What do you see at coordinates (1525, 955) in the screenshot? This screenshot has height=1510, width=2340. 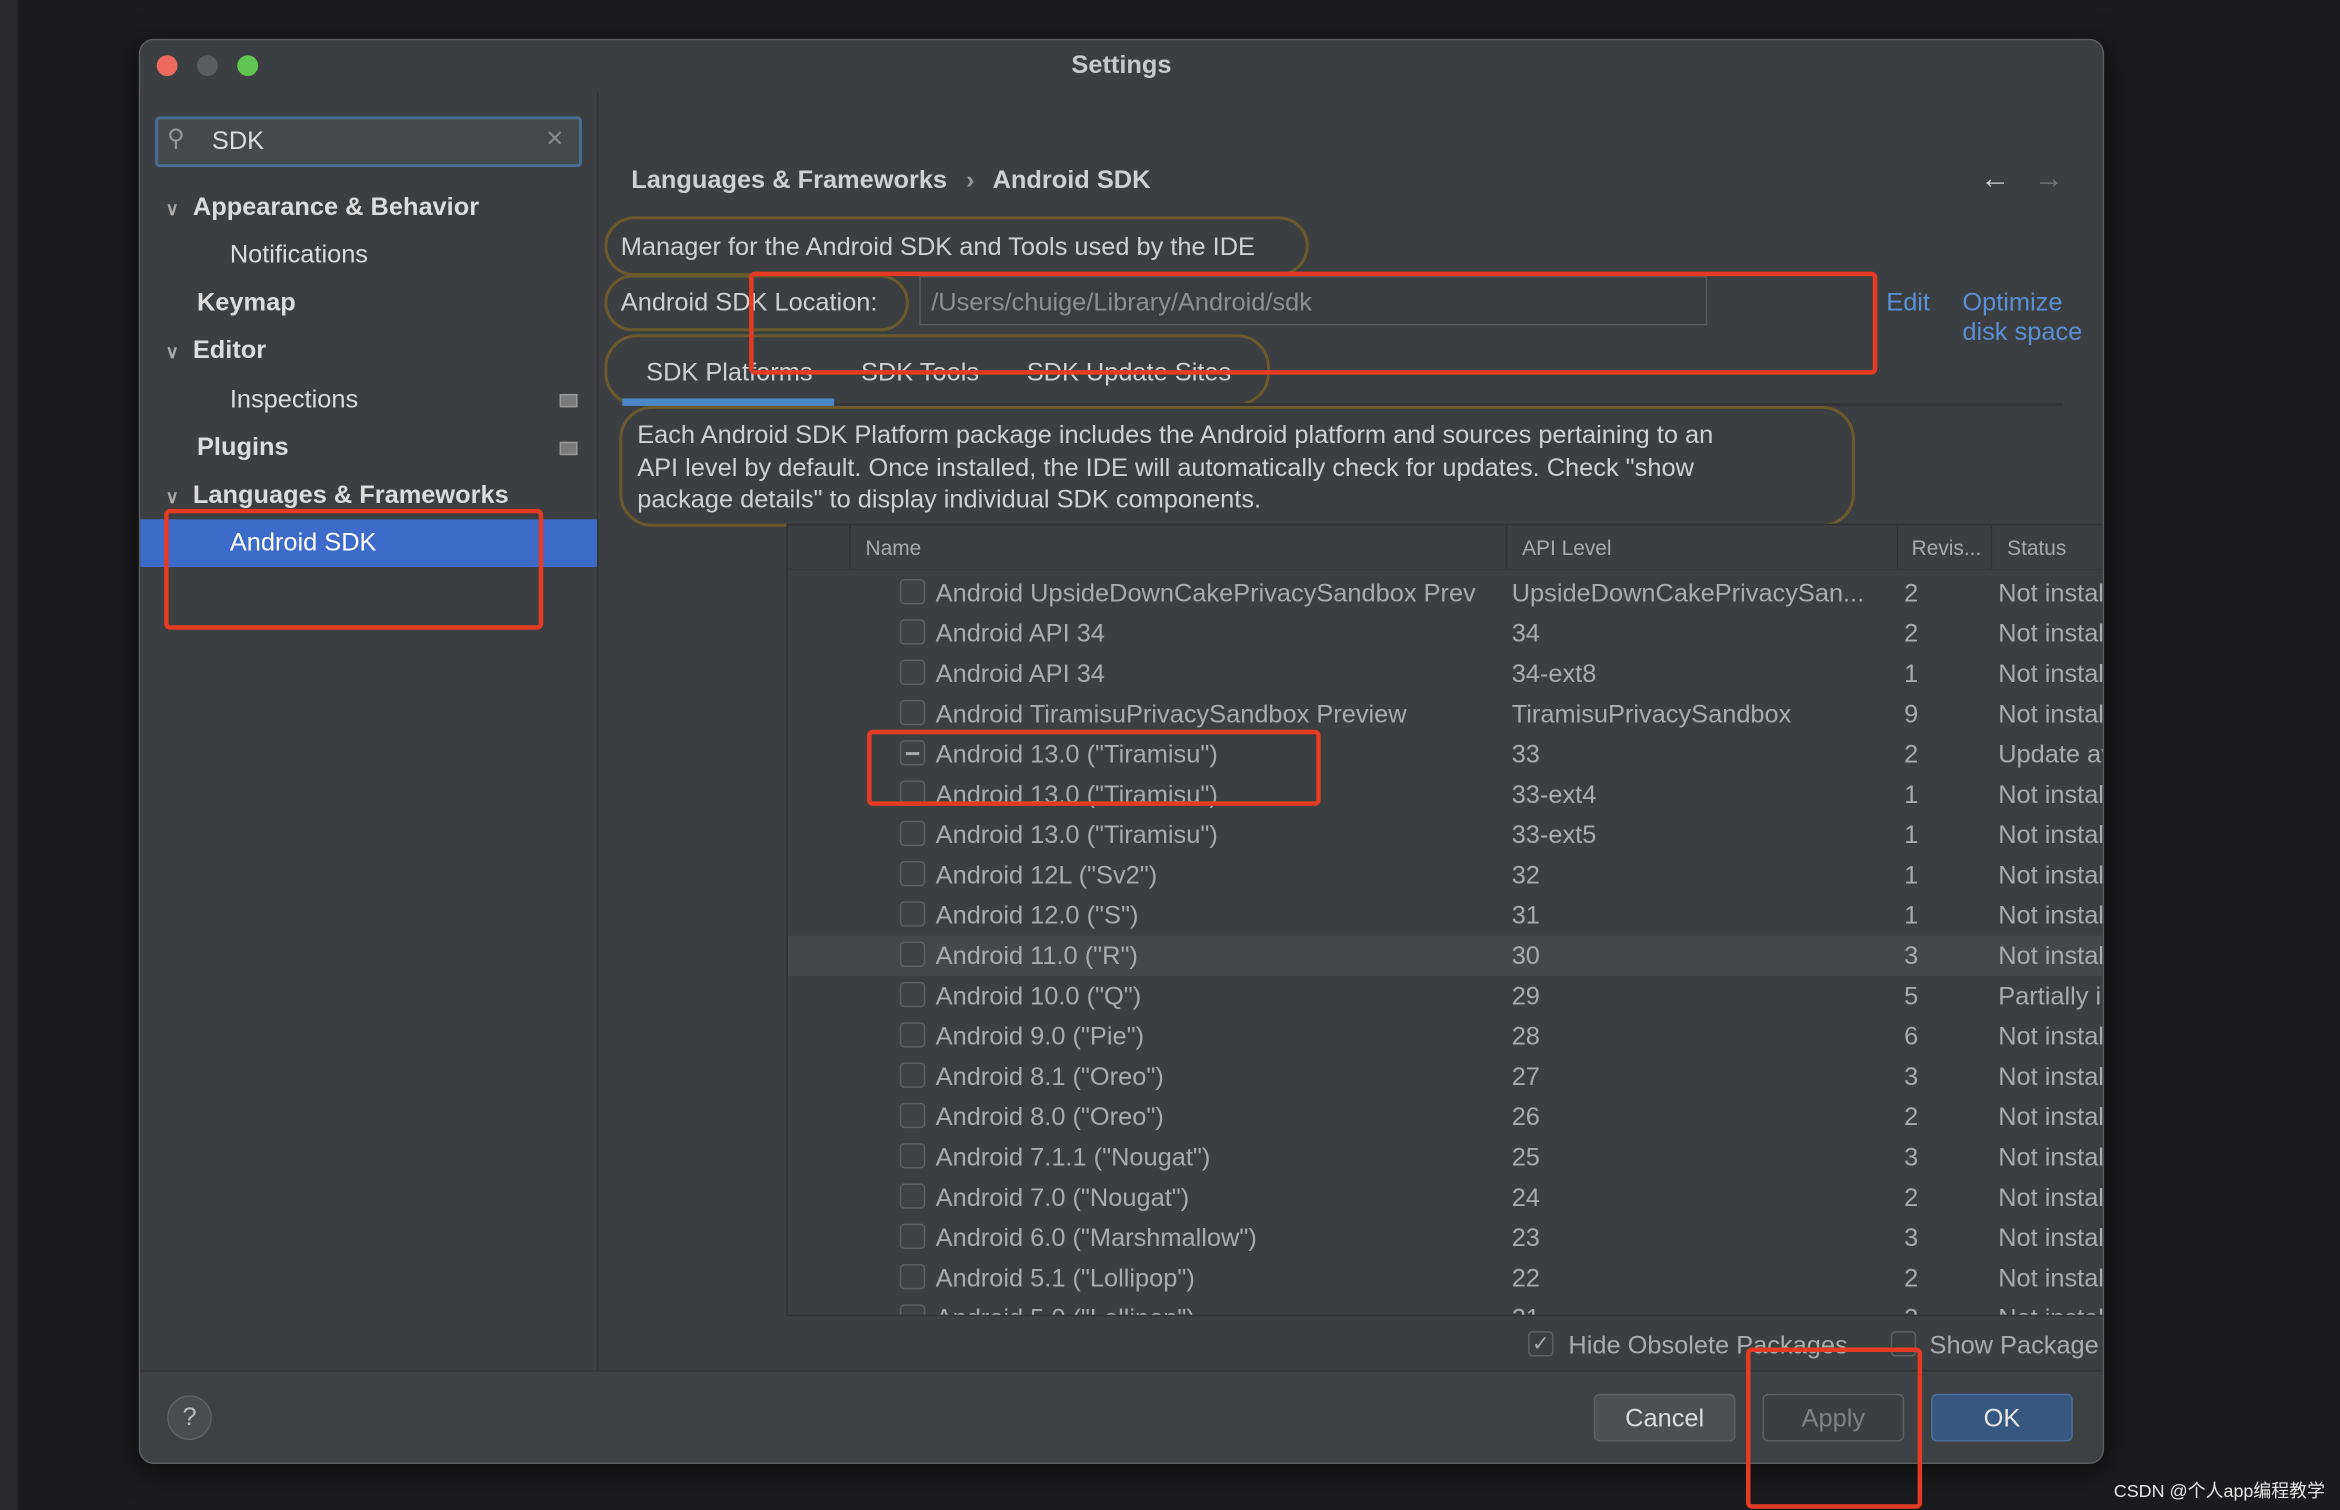 I see `row-api-level: 30` at bounding box center [1525, 955].